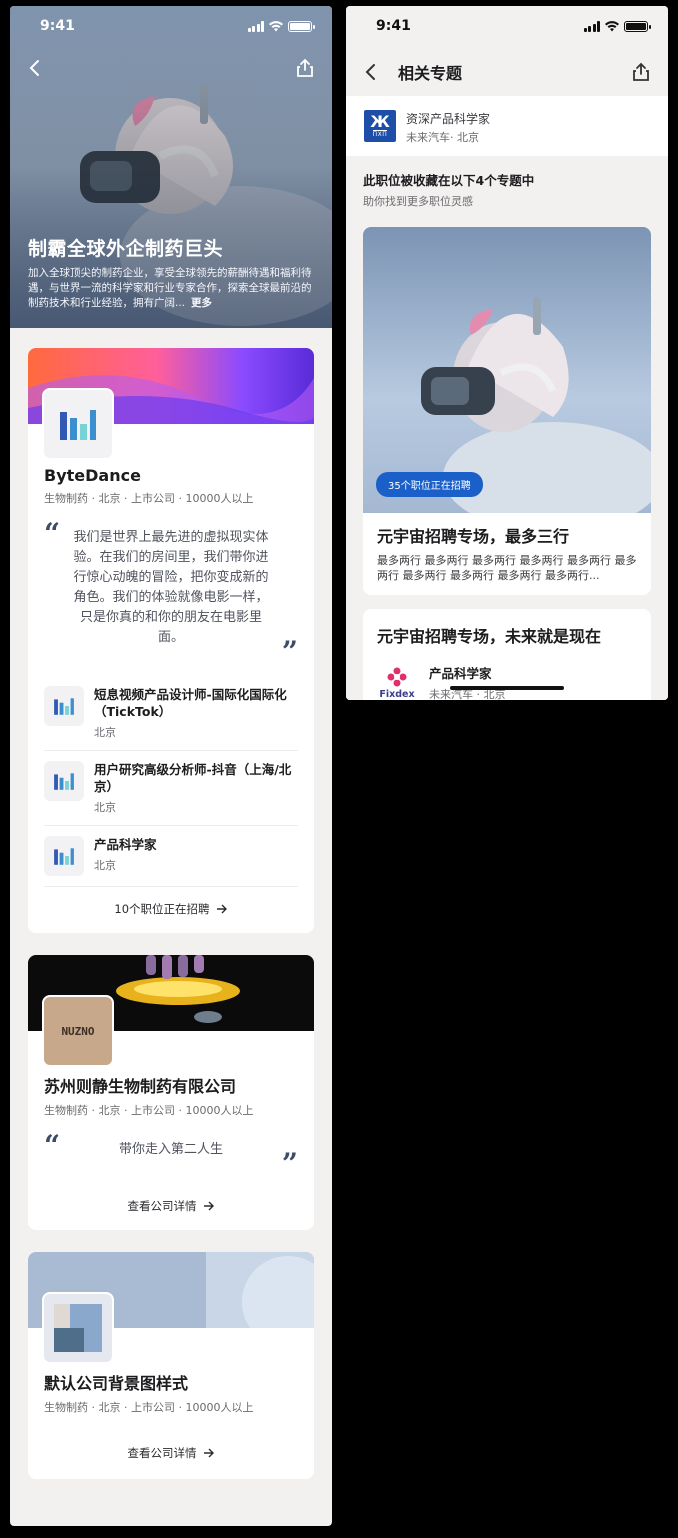 This screenshot has height=1538, width=678. I want to click on job-title: 资深产品科学家, so click(448, 119).